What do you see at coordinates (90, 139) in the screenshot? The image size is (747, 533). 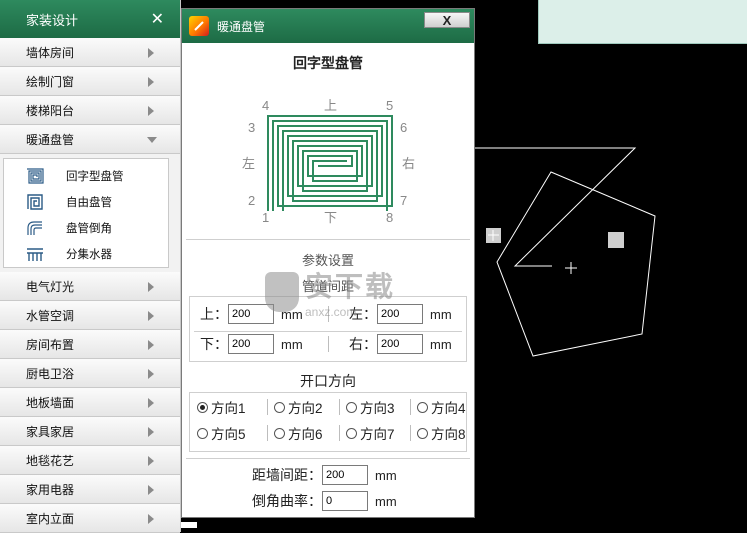 I see `sidebar-item-heating-coil: 暖通盘管` at bounding box center [90, 139].